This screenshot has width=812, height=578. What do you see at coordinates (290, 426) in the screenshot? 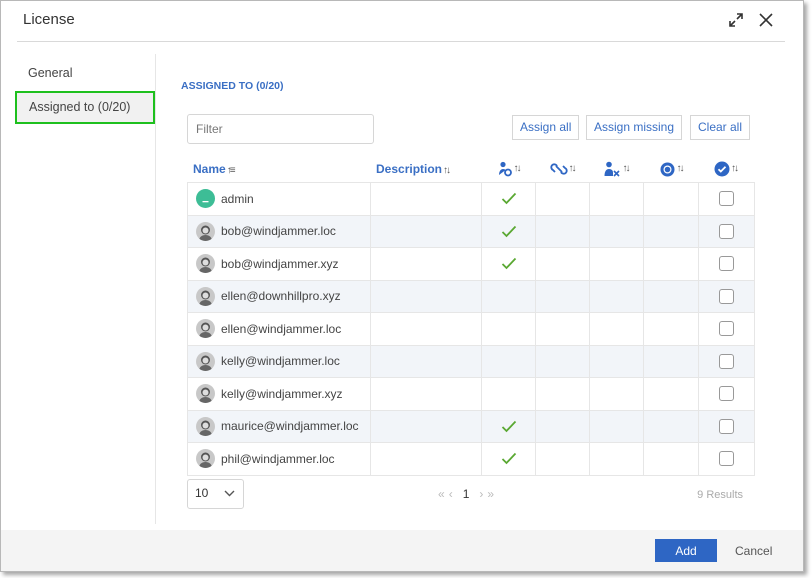
I see `user-name: maurice@windjammer.loc` at bounding box center [290, 426].